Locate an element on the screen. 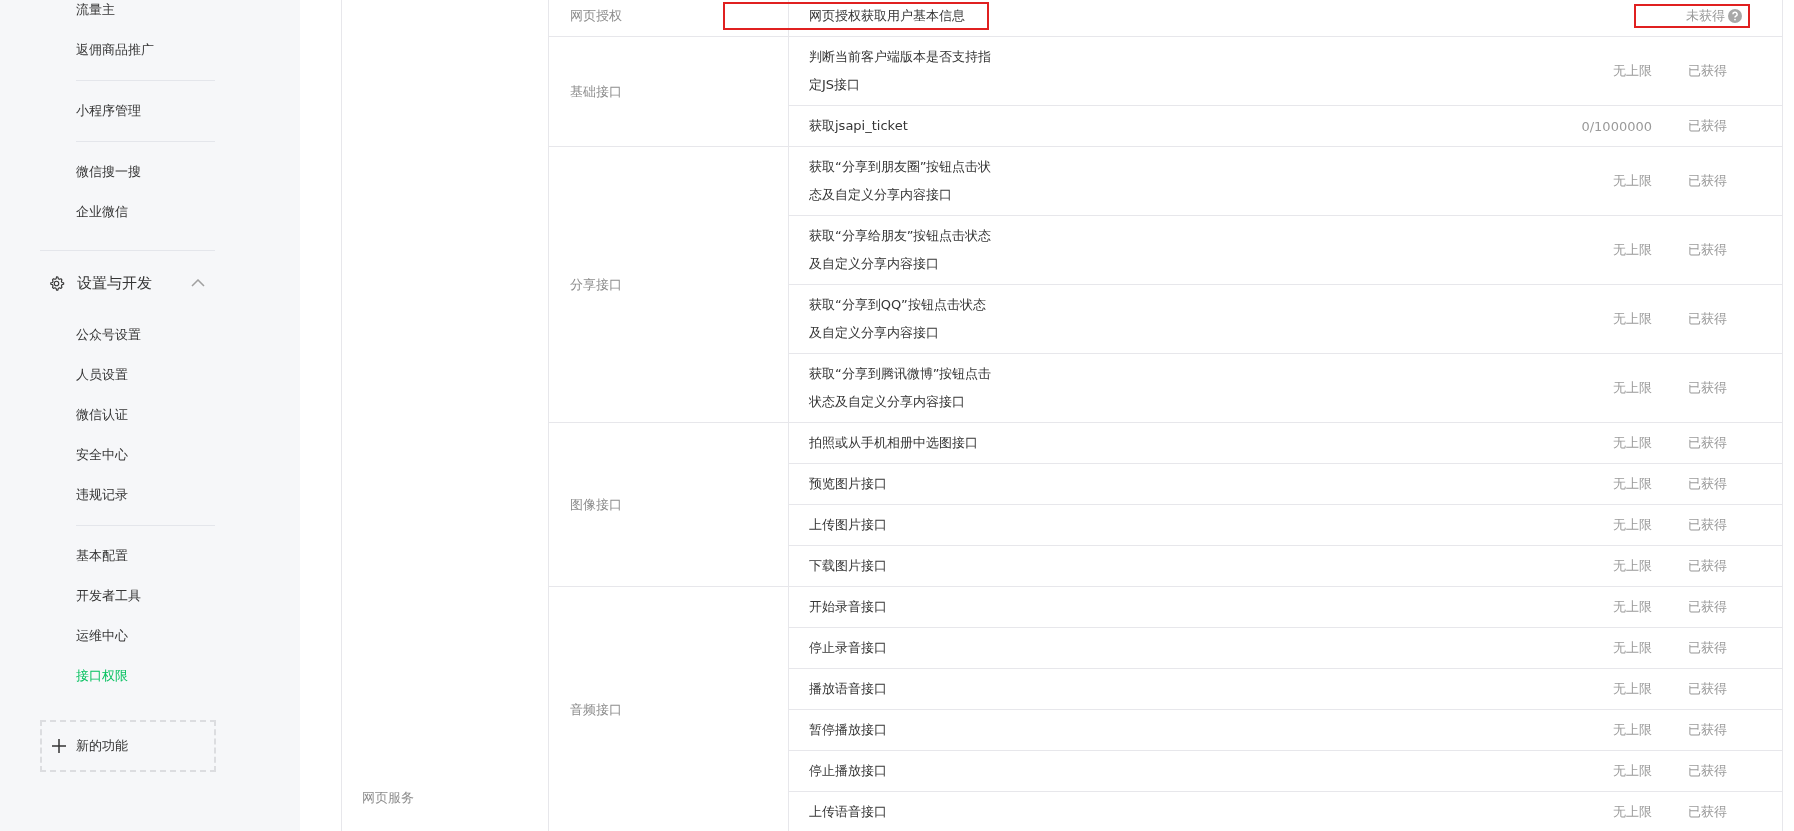 The height and width of the screenshot is (831, 1794). sidebar-item: 微信认证 is located at coordinates (64, 415).